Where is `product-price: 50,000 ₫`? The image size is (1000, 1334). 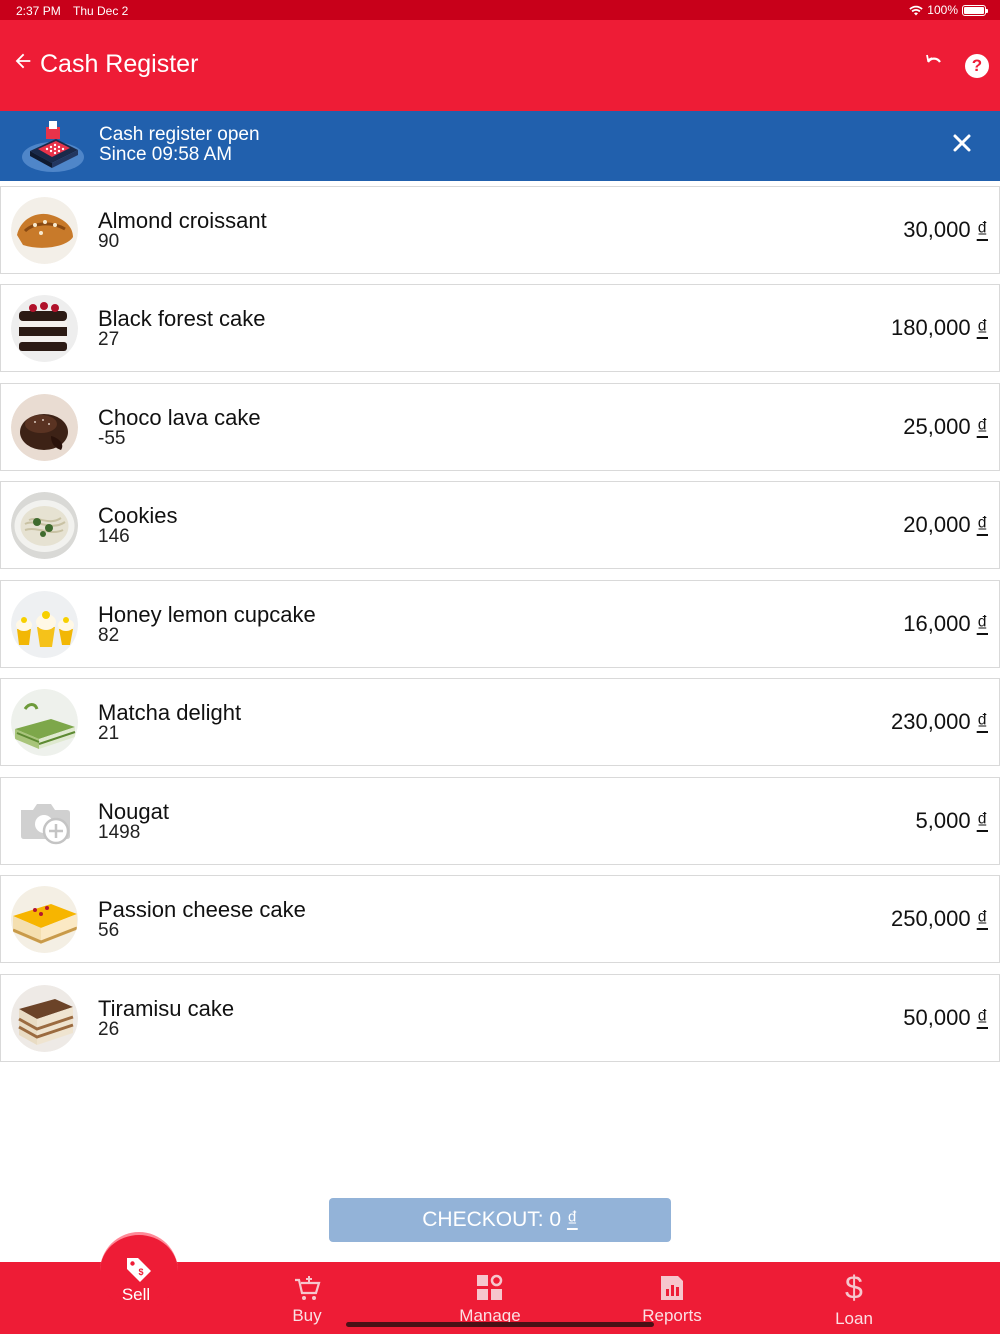
product-price: 50,000 ₫ is located at coordinates (945, 1018).